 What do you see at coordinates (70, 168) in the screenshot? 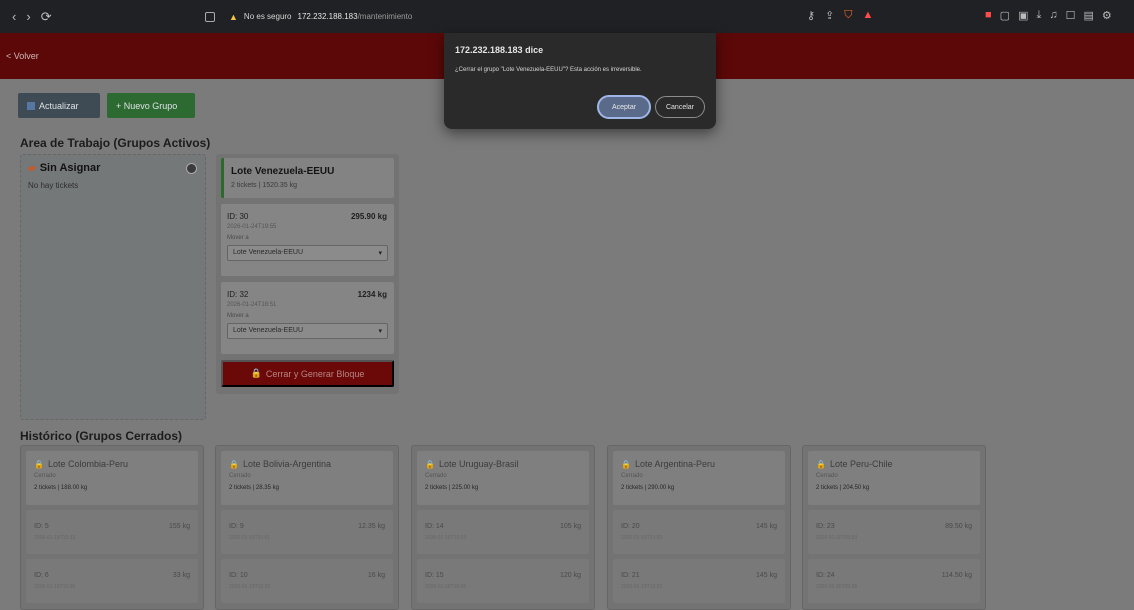
I see `unassigned-title: Sin Asignar` at bounding box center [70, 168].